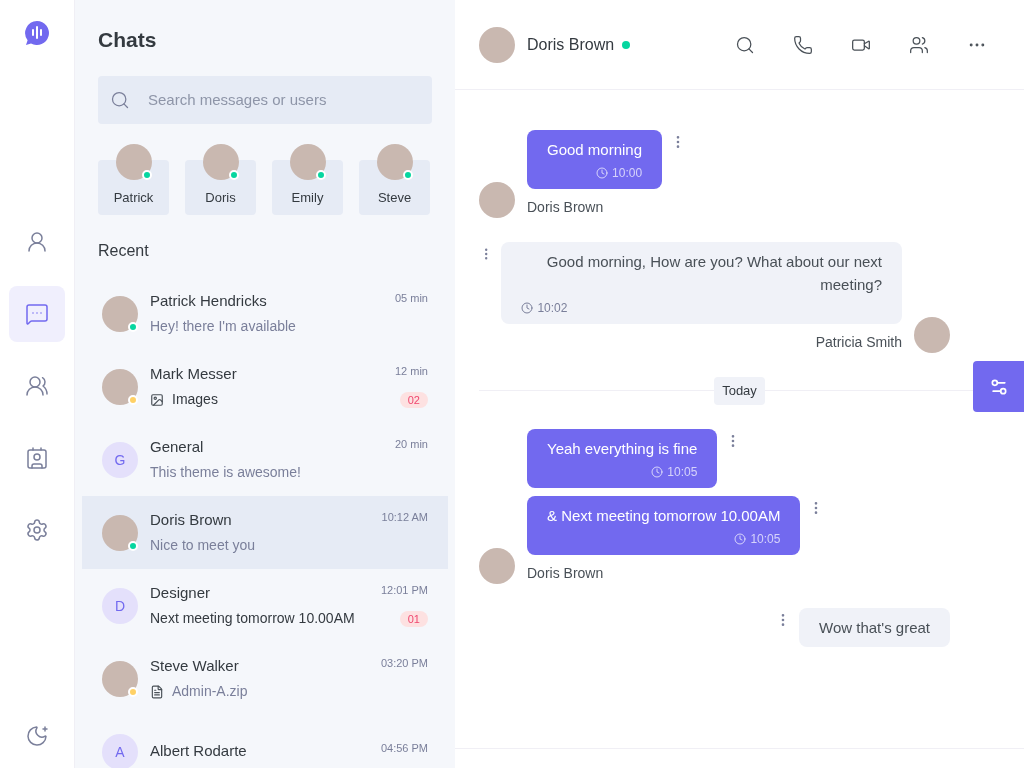  I want to click on phone-icon, so click(803, 44).